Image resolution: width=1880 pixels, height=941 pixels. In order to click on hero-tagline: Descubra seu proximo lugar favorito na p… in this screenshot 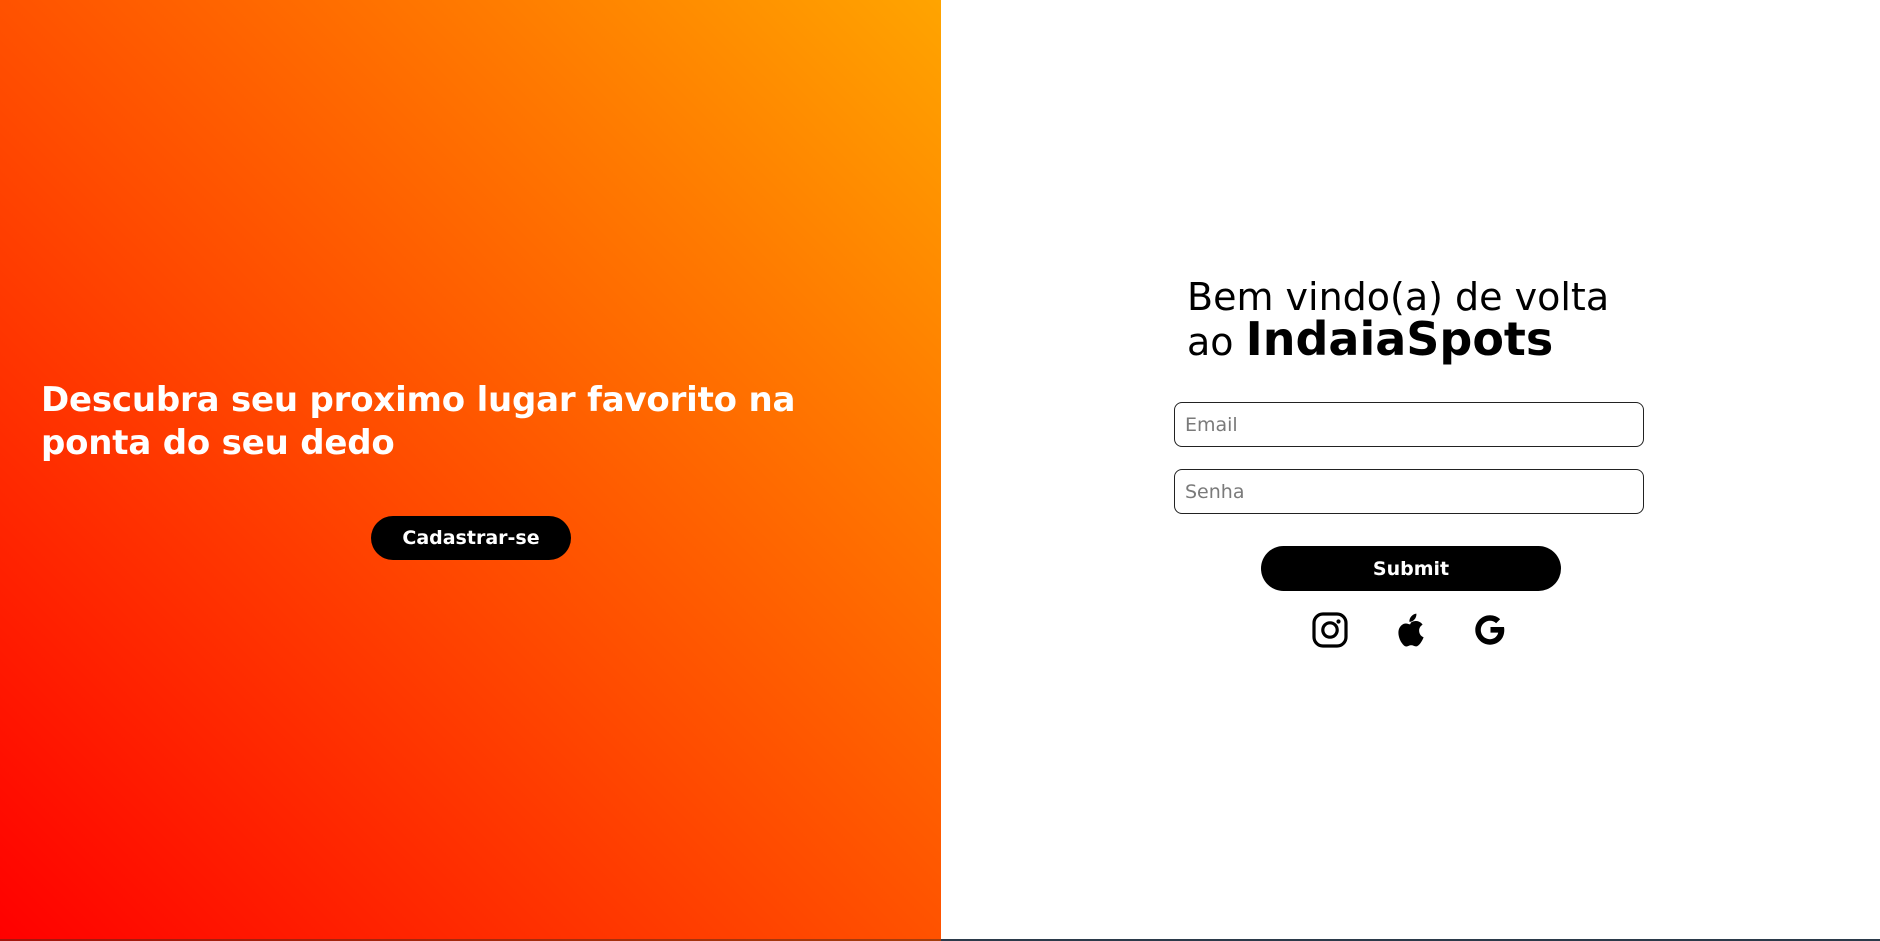, I will do `click(418, 421)`.